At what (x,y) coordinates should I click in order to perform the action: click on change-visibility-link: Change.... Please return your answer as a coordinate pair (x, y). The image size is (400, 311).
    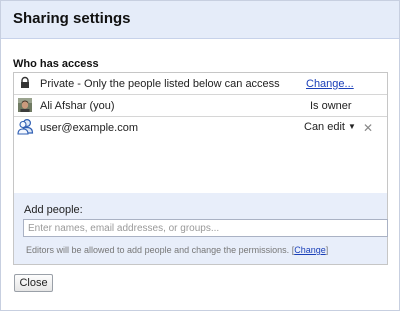
    Looking at the image, I should click on (330, 84).